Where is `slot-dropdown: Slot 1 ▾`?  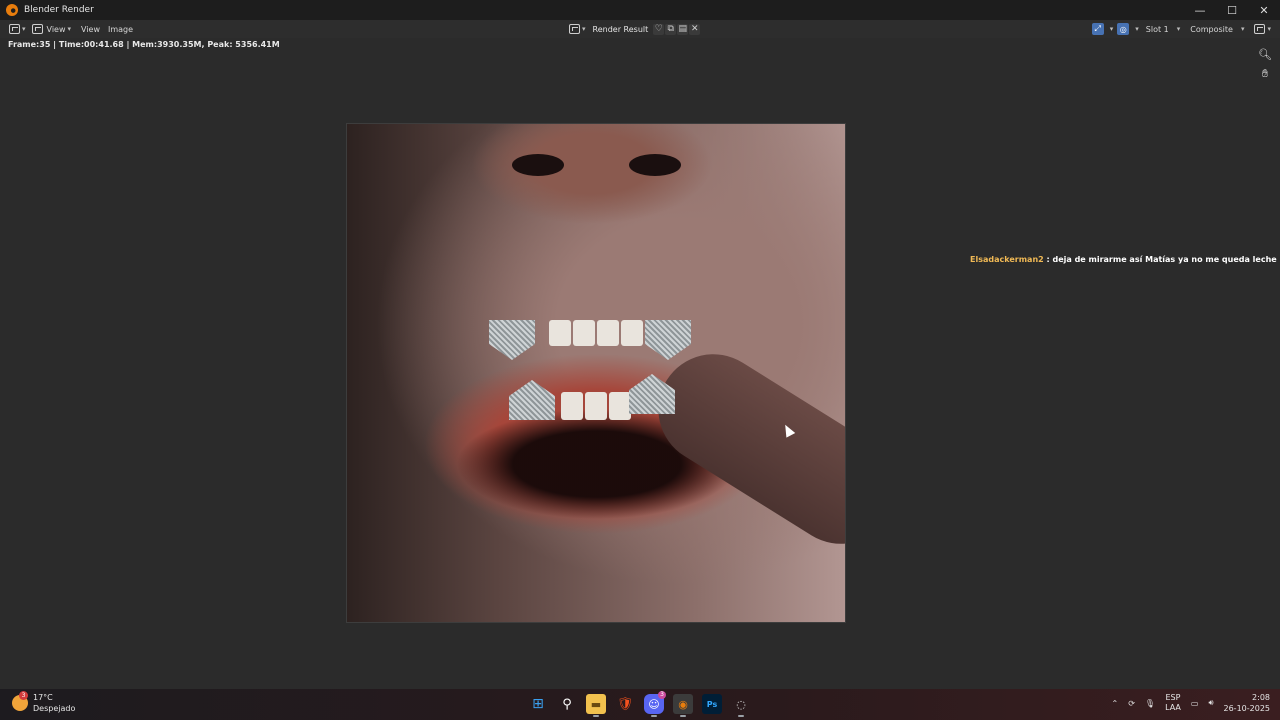 slot-dropdown: Slot 1 ▾ is located at coordinates (1163, 29).